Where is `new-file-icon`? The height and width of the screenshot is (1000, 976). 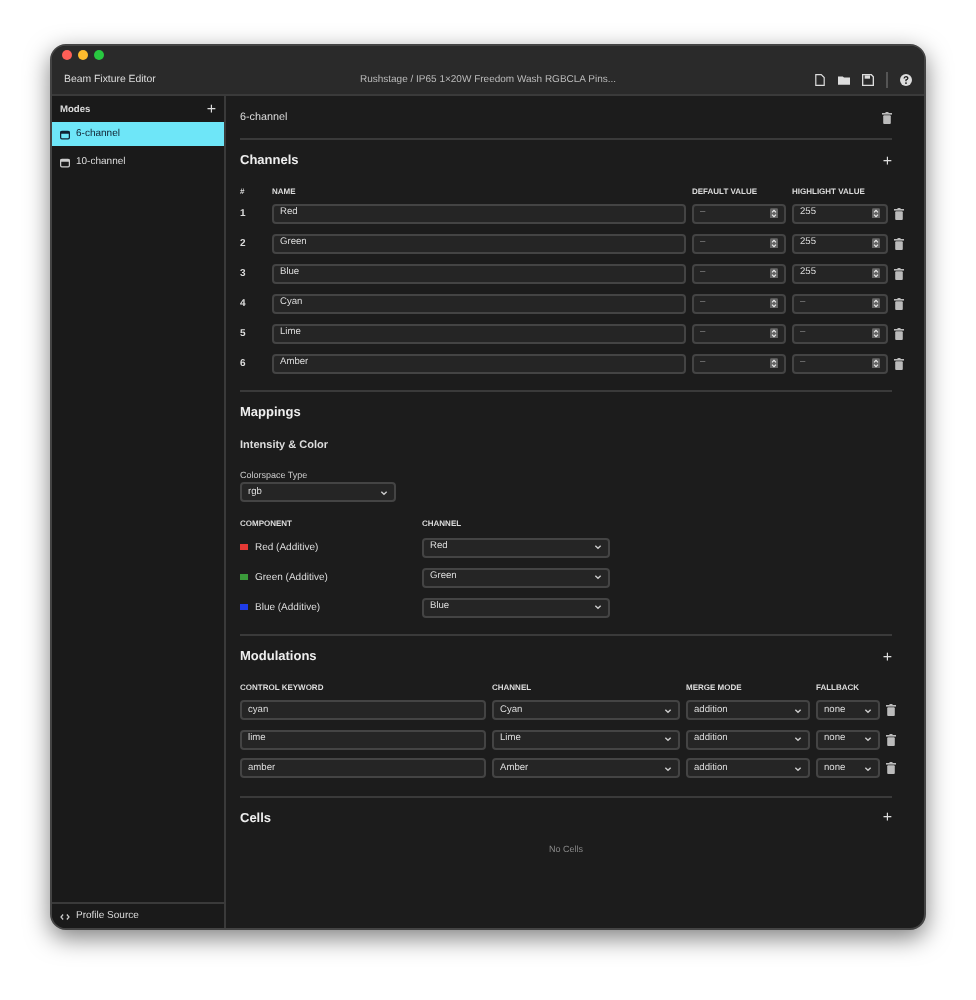
new-file-icon is located at coordinates (820, 79).